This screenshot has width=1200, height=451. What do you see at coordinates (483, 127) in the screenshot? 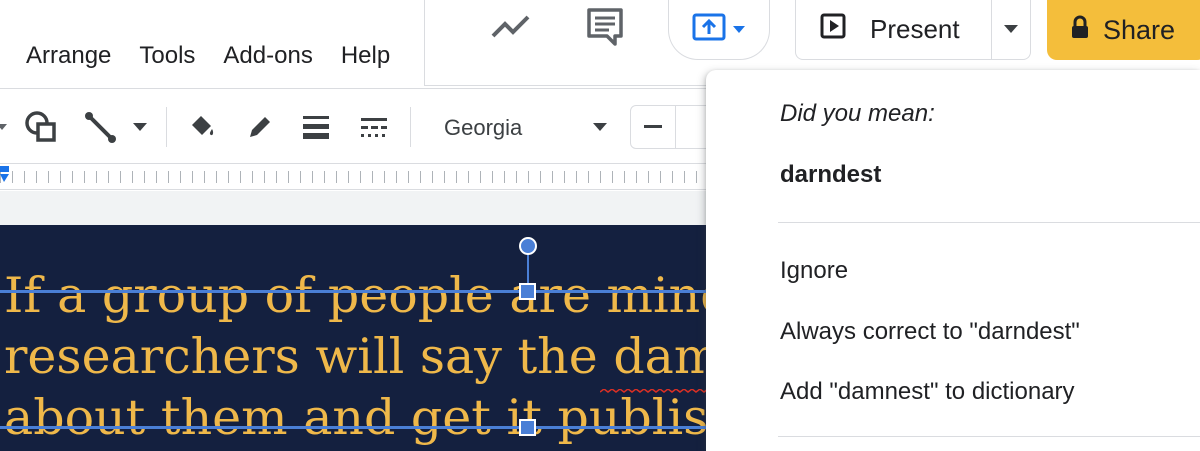
I see `font-name: Georgia` at bounding box center [483, 127].